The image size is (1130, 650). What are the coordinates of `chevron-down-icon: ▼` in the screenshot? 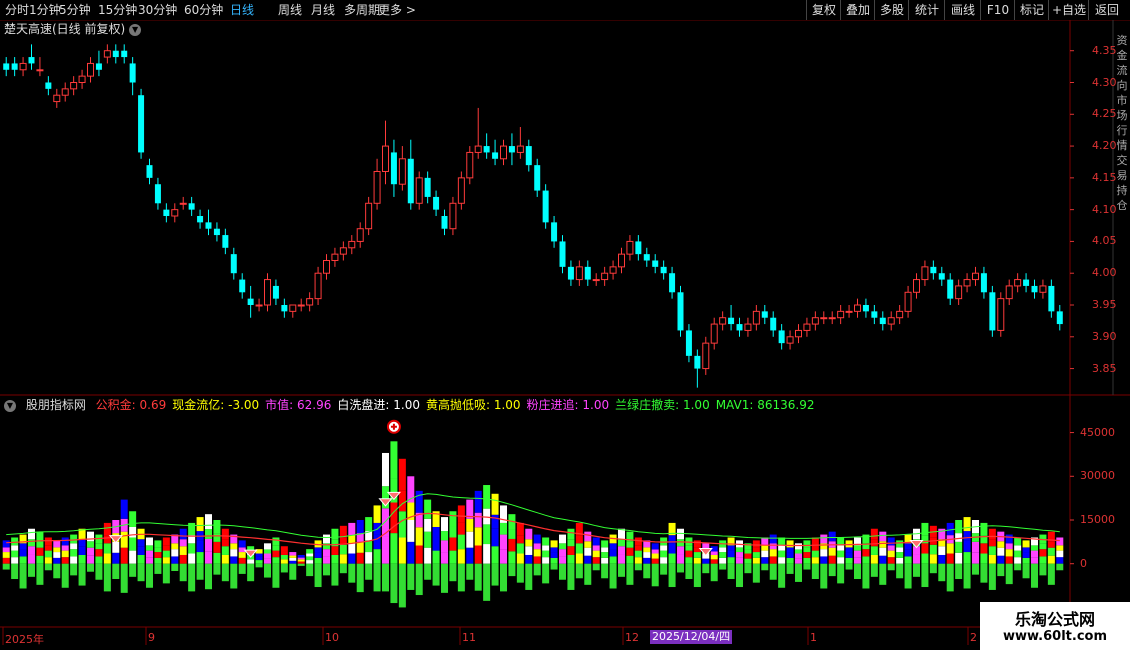 It's located at (10, 405).